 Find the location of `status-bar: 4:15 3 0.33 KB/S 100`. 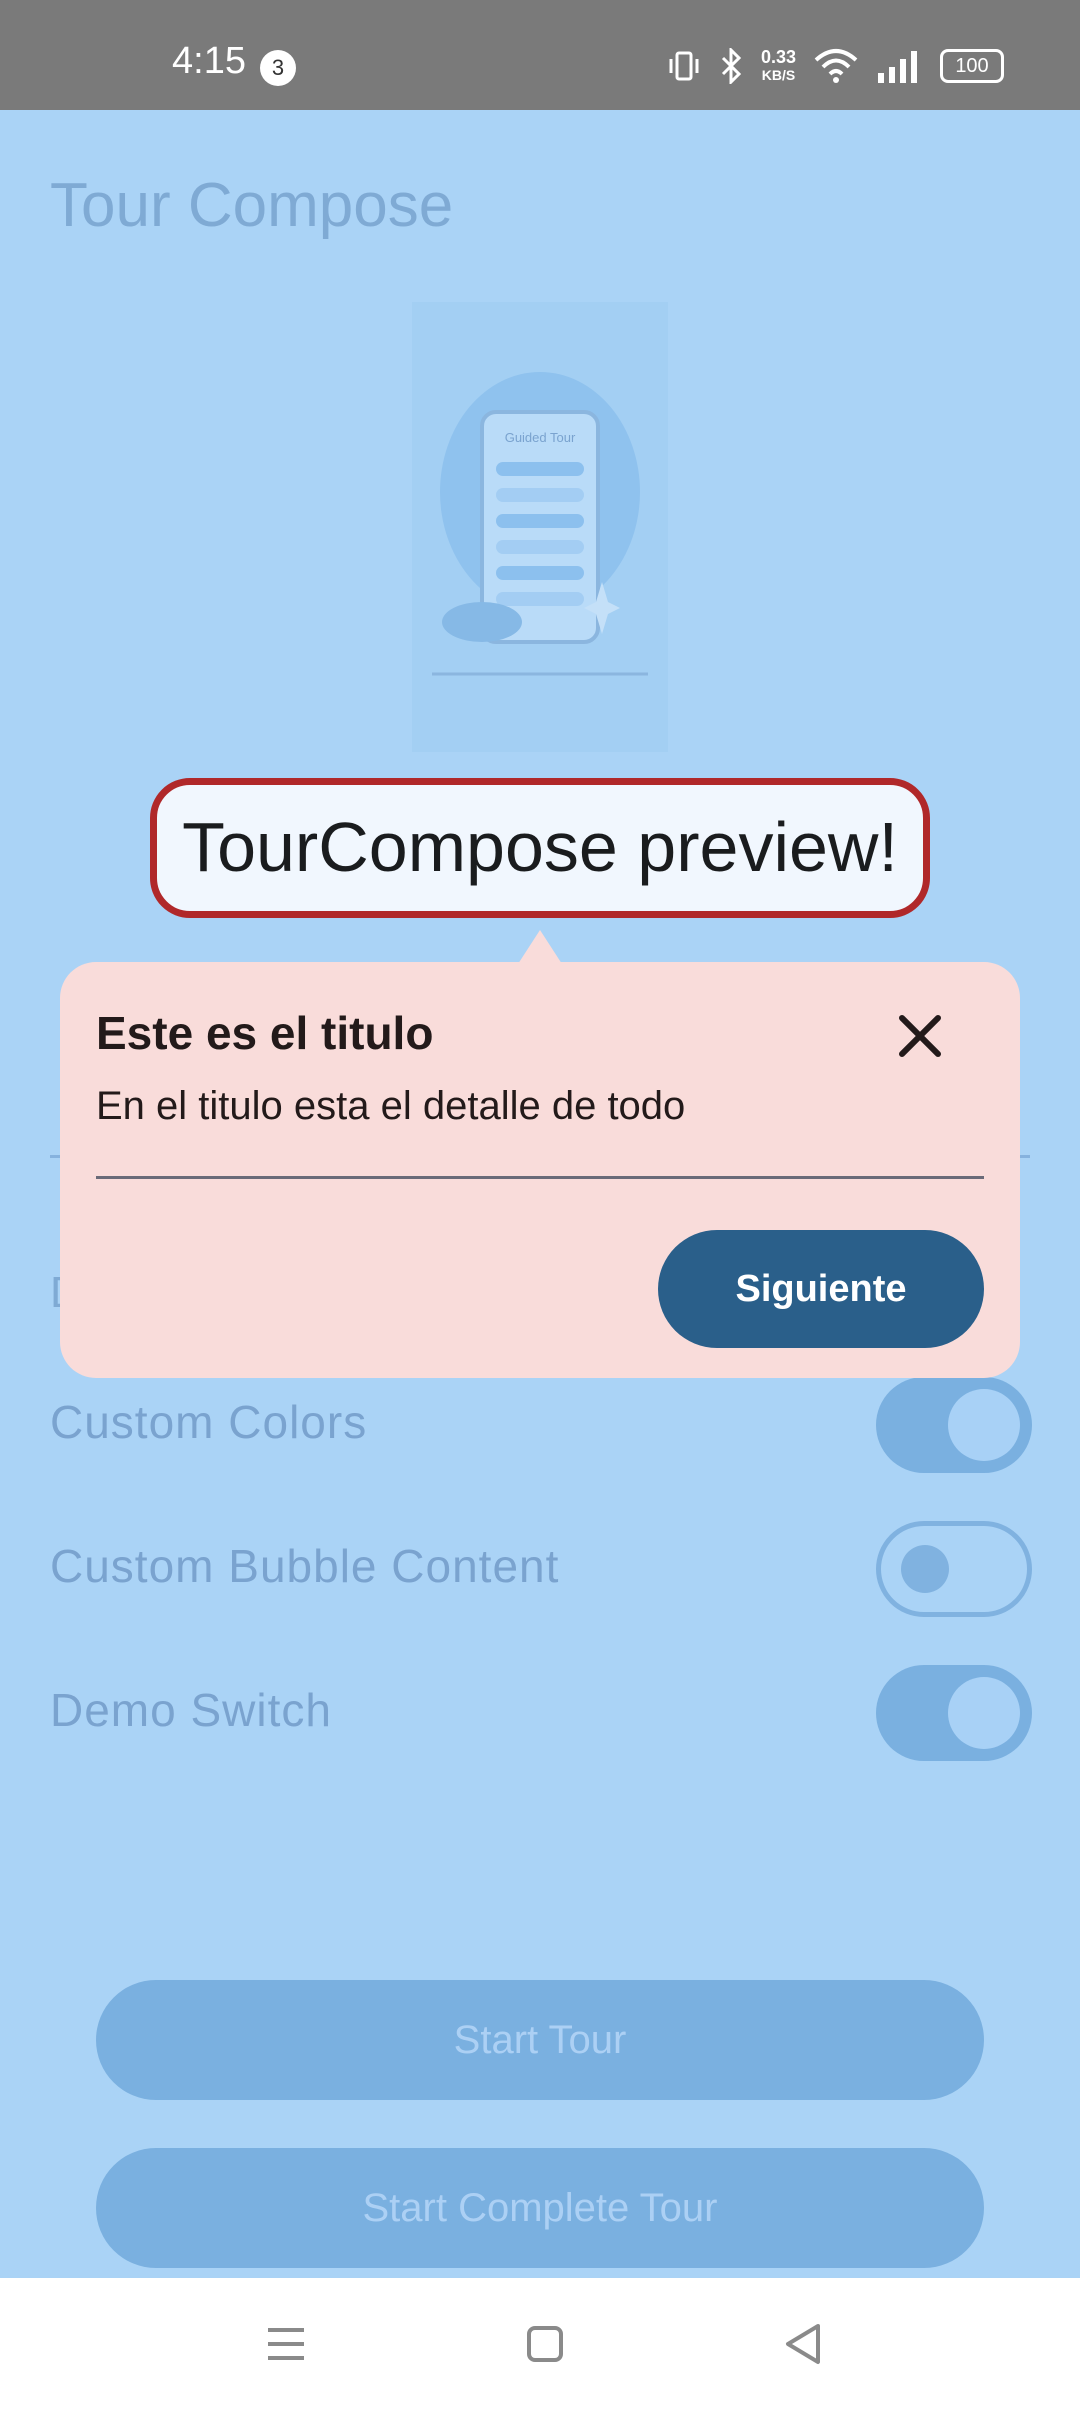

status-bar: 4:15 3 0.33 KB/S 100 is located at coordinates (540, 55).